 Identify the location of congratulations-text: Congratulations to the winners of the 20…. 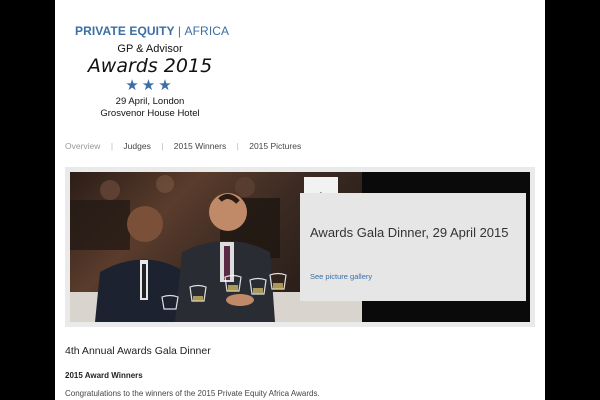
(192, 393).